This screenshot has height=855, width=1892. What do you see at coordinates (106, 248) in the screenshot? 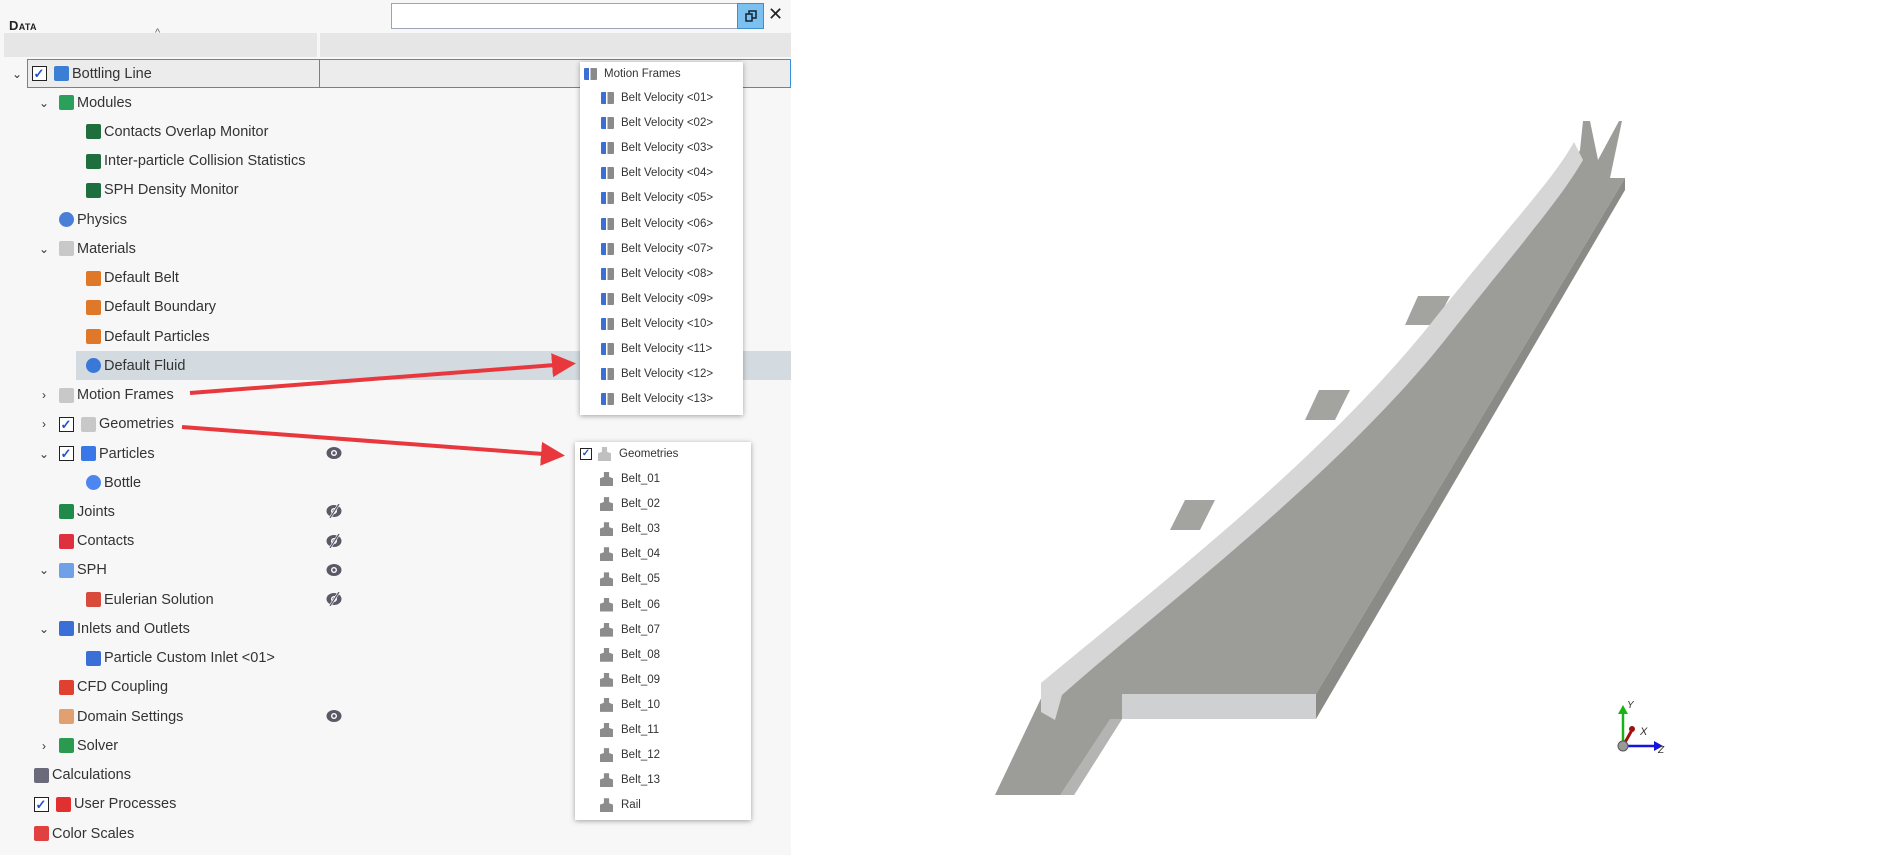
I see `tree-item-label: Materials` at bounding box center [106, 248].